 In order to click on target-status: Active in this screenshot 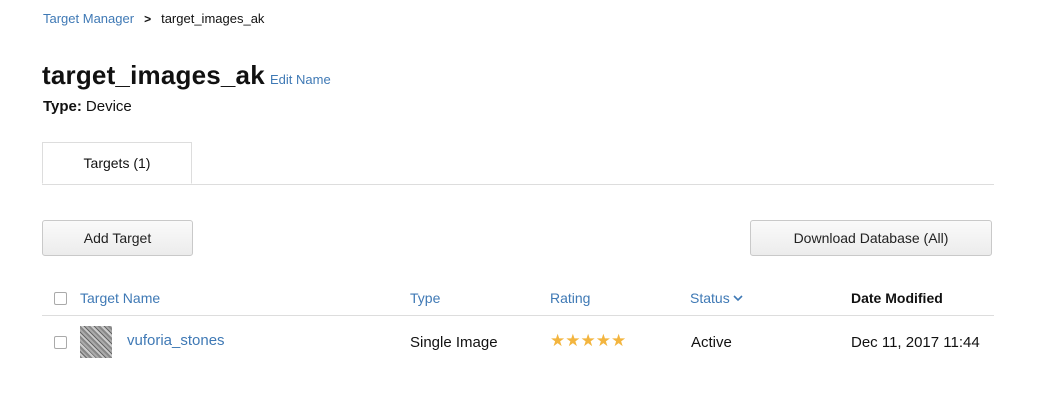, I will do `click(711, 342)`.